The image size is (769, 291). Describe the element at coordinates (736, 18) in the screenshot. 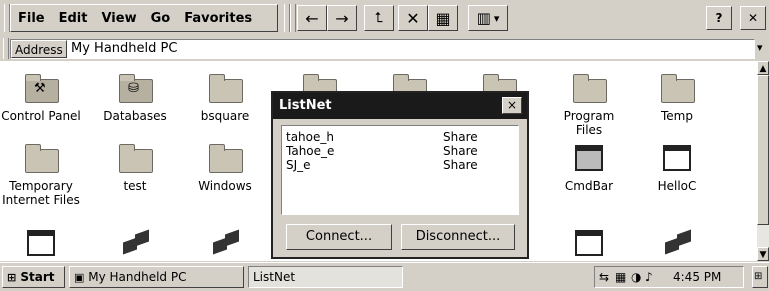

I see `window-controls: ? ✕` at that location.